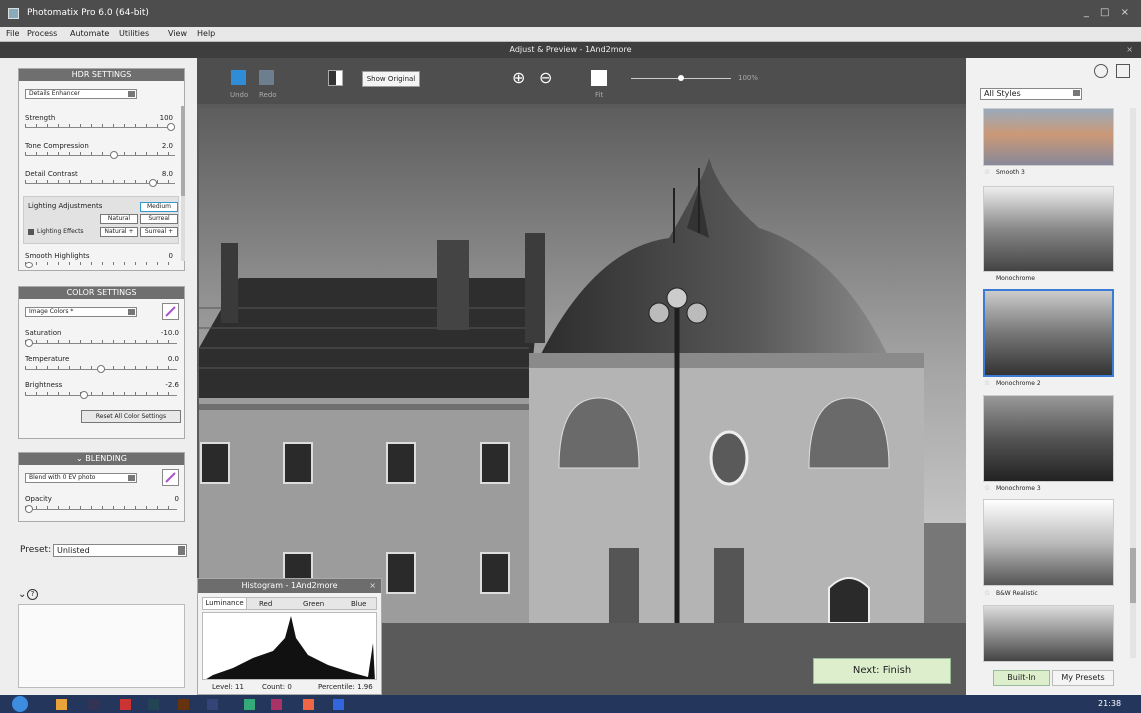 This screenshot has width=1141, height=713. I want to click on window-controls: _ □ ×, so click(1108, 12).